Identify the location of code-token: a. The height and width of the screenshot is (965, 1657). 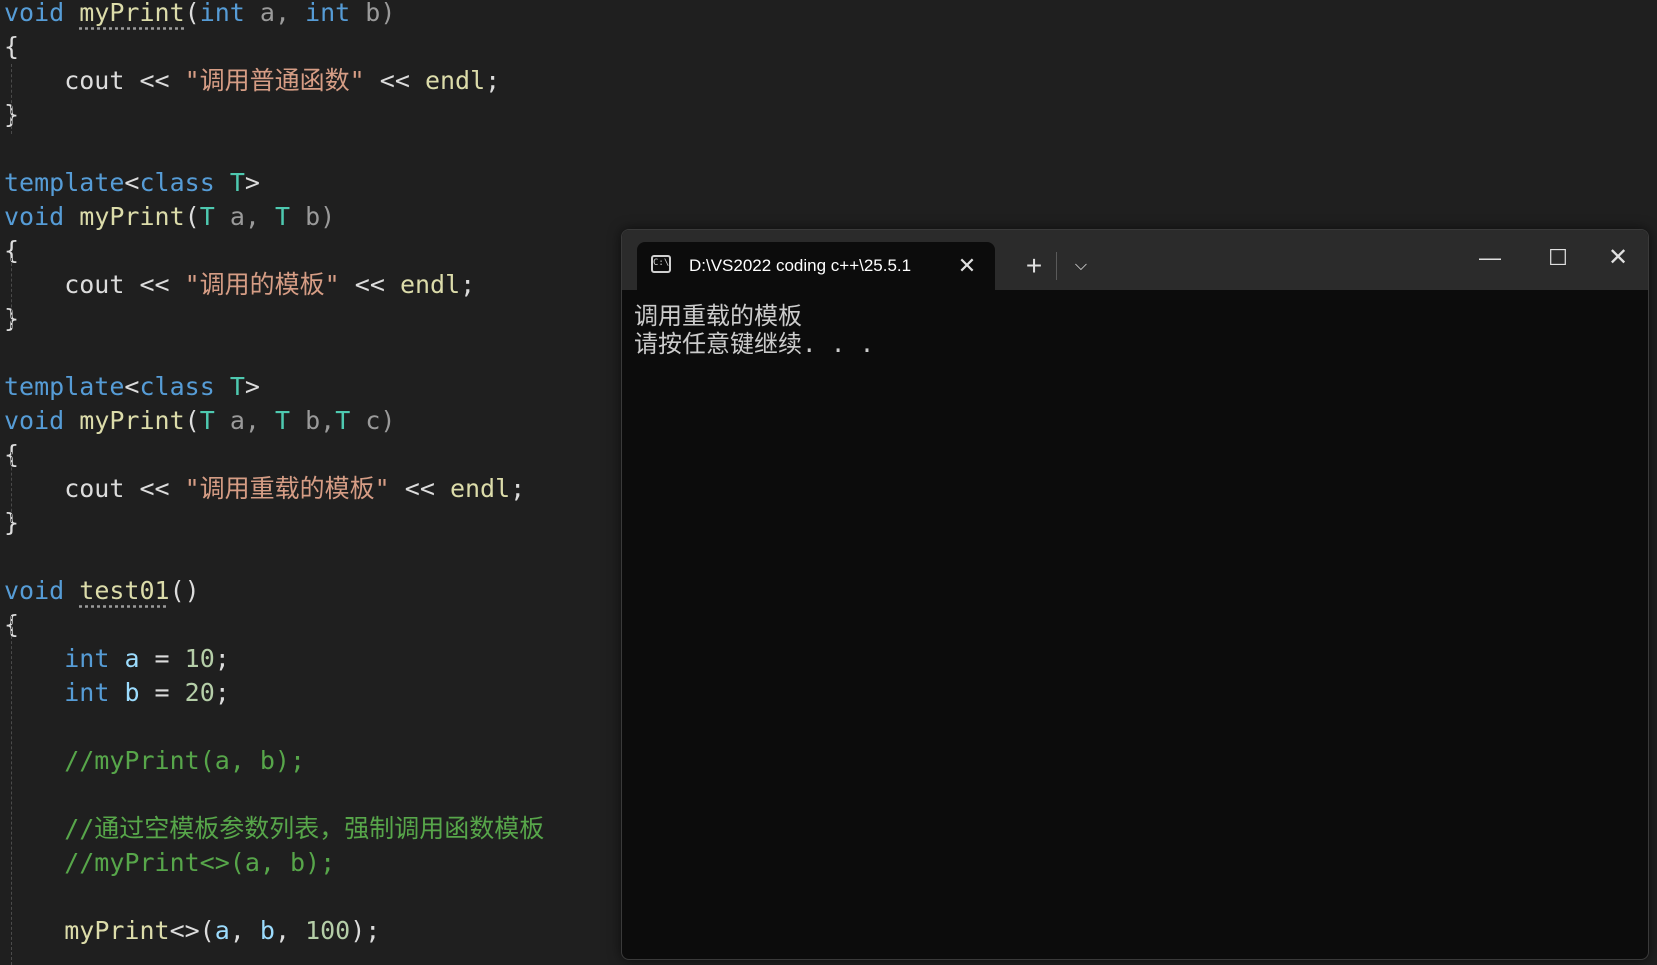
(222, 930).